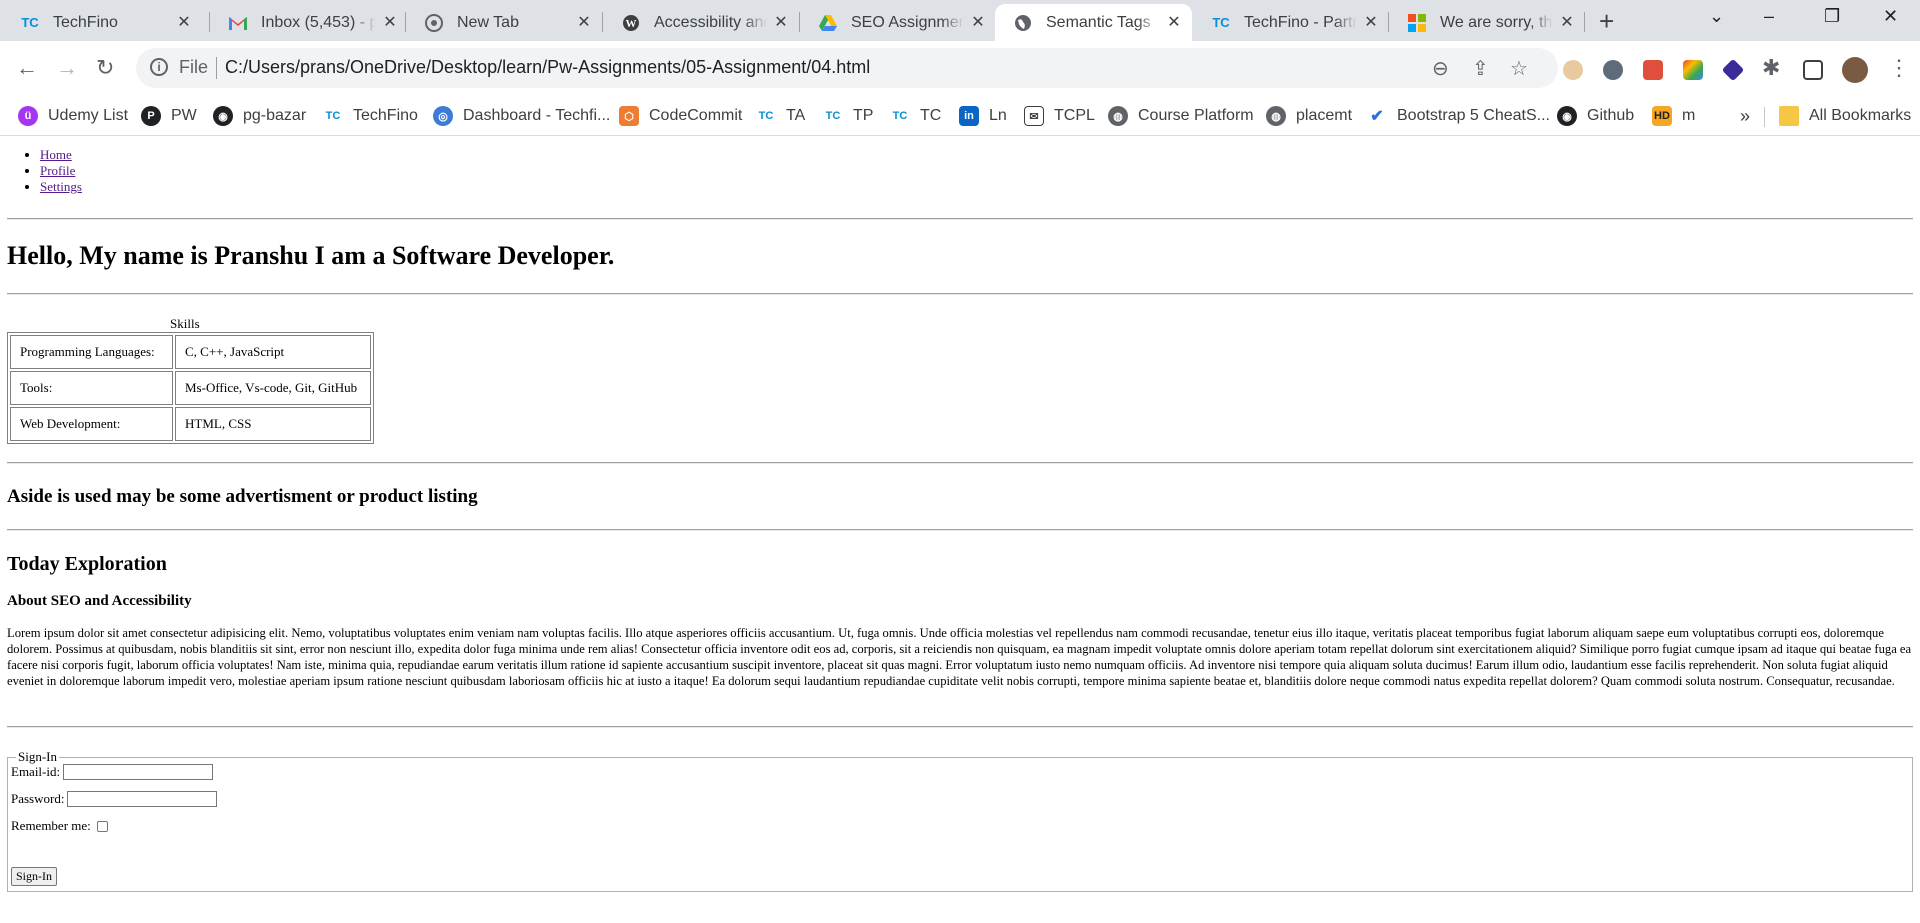 The image size is (1920, 923). I want to click on menu-icon: ⋮, so click(1899, 68).